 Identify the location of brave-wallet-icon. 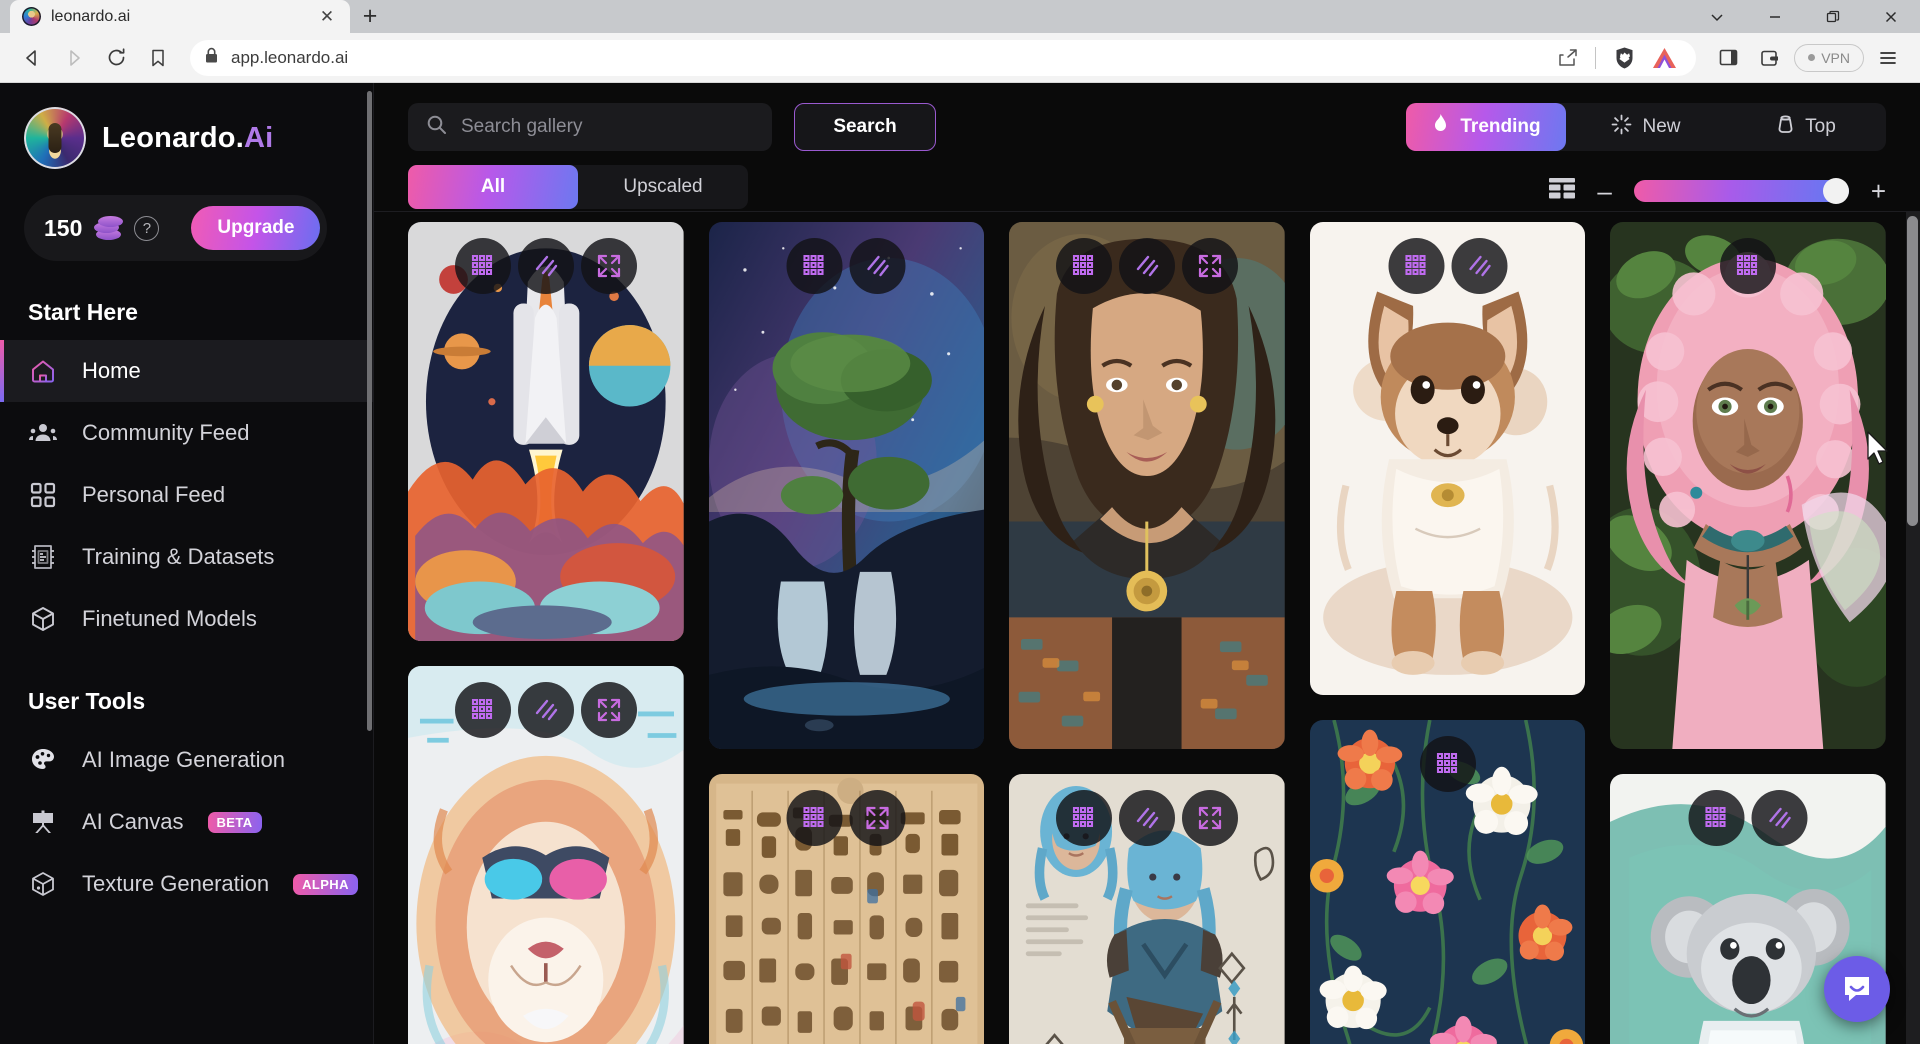
(1770, 58).